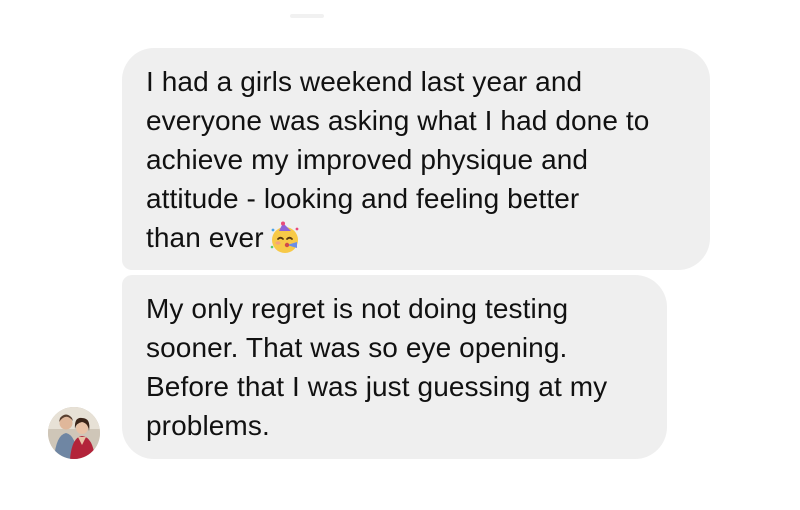  Describe the element at coordinates (364, 81) in the screenshot. I see `message-line: I had a girls weekend last year and` at that location.